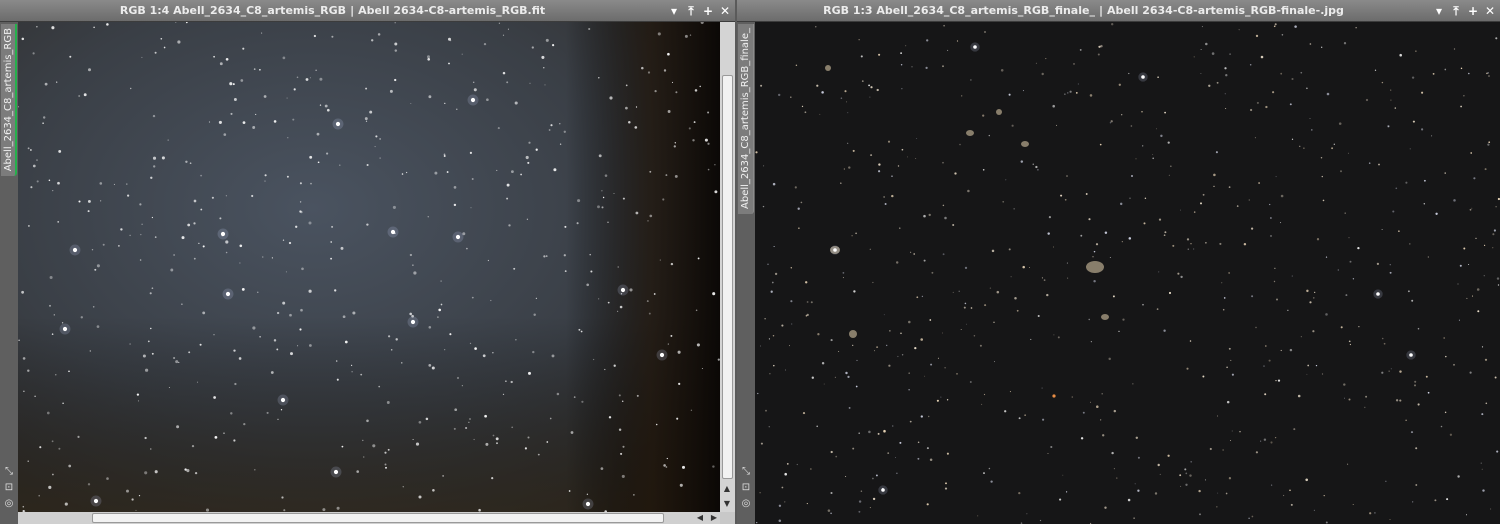 The image size is (1500, 524). I want to click on vertical-scroll-thumb, so click(727, 277).